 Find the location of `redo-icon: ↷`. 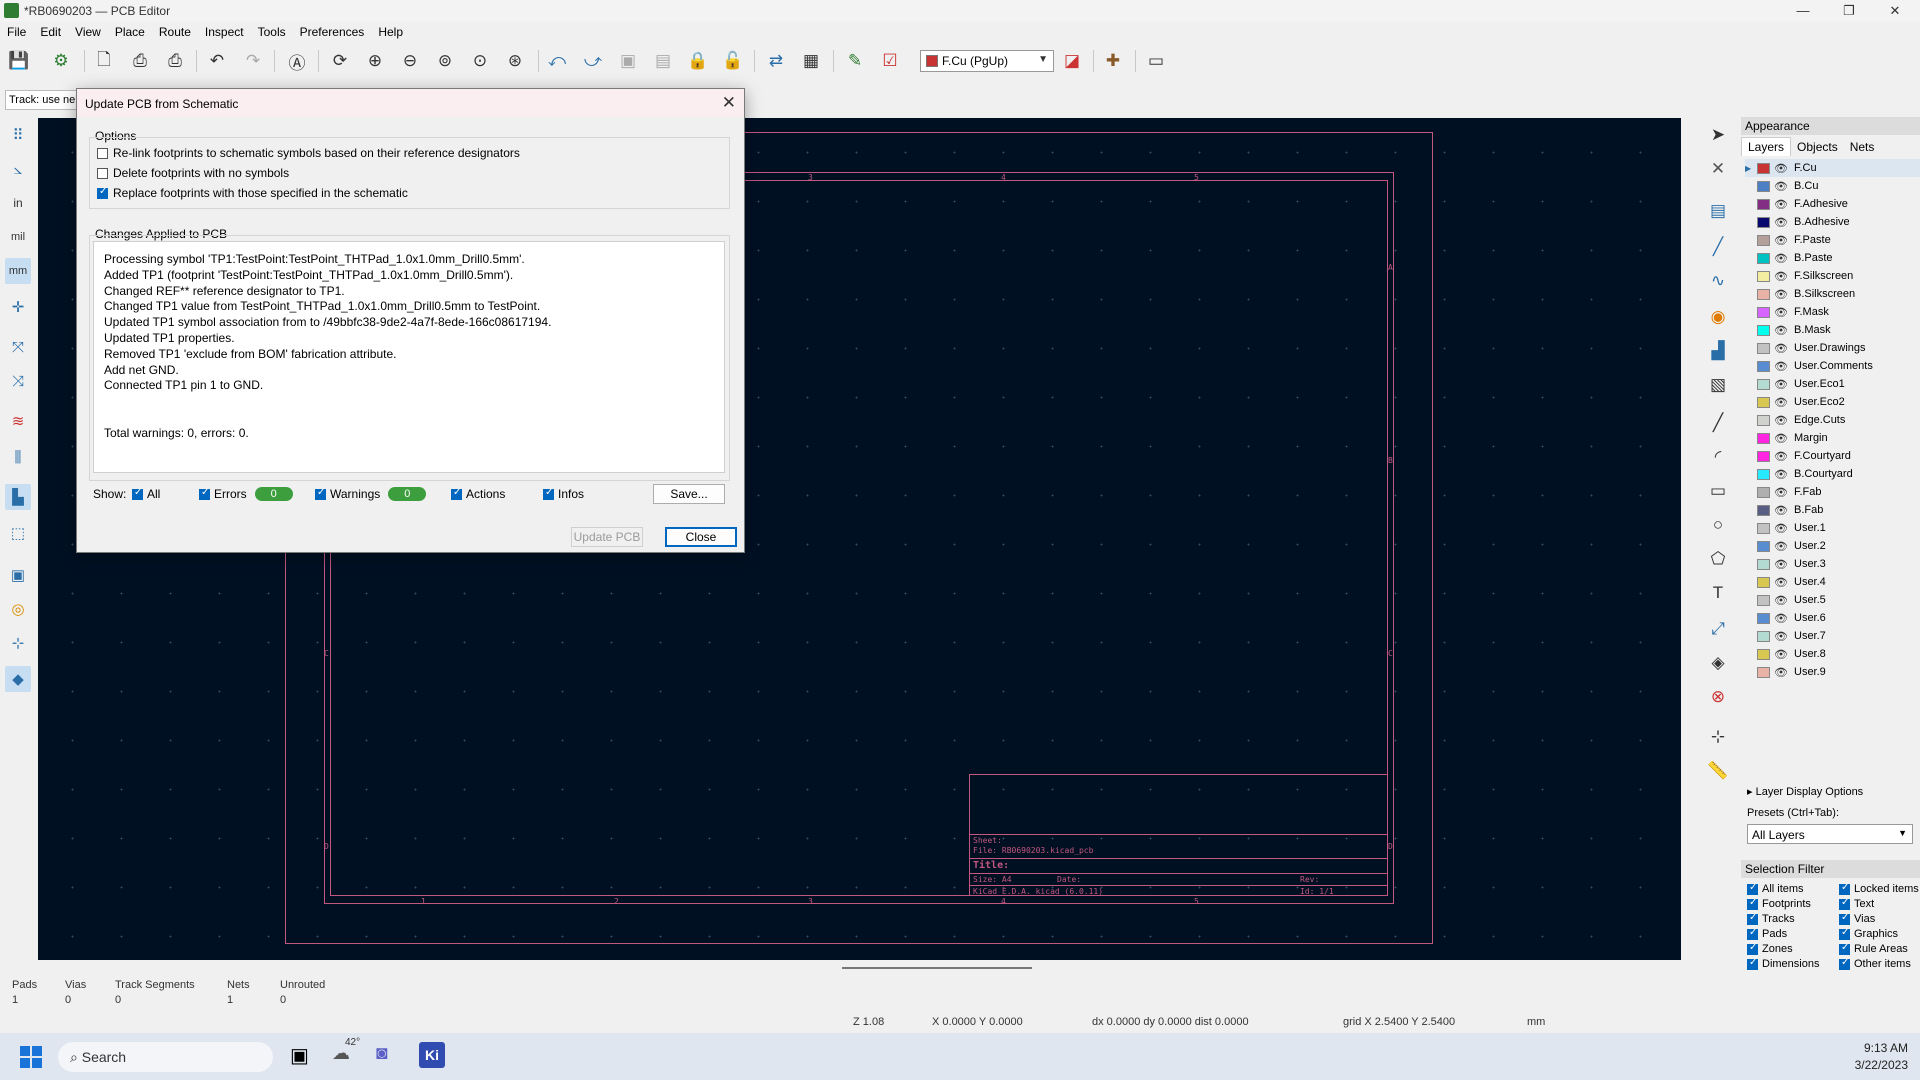

redo-icon: ↷ is located at coordinates (253, 61).